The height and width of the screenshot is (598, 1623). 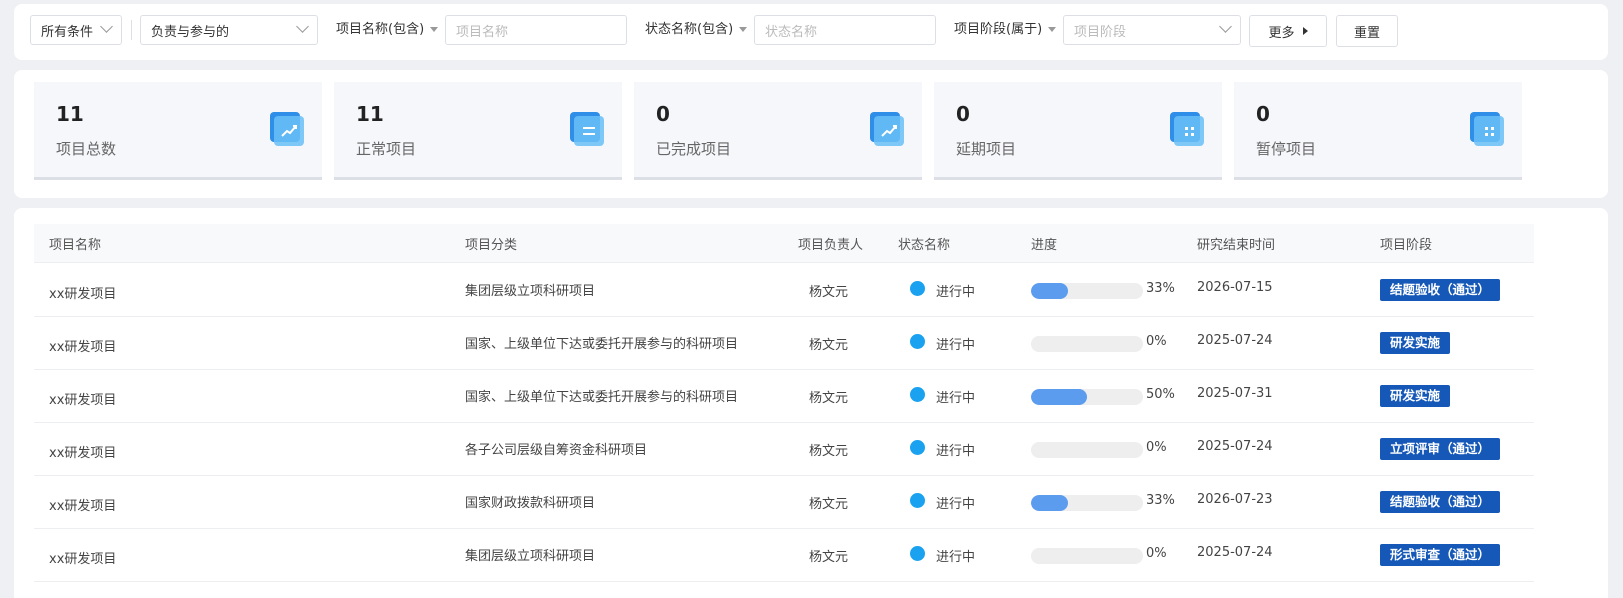 I want to click on project-name-operator: 项目名称(包含), so click(x=387, y=30).